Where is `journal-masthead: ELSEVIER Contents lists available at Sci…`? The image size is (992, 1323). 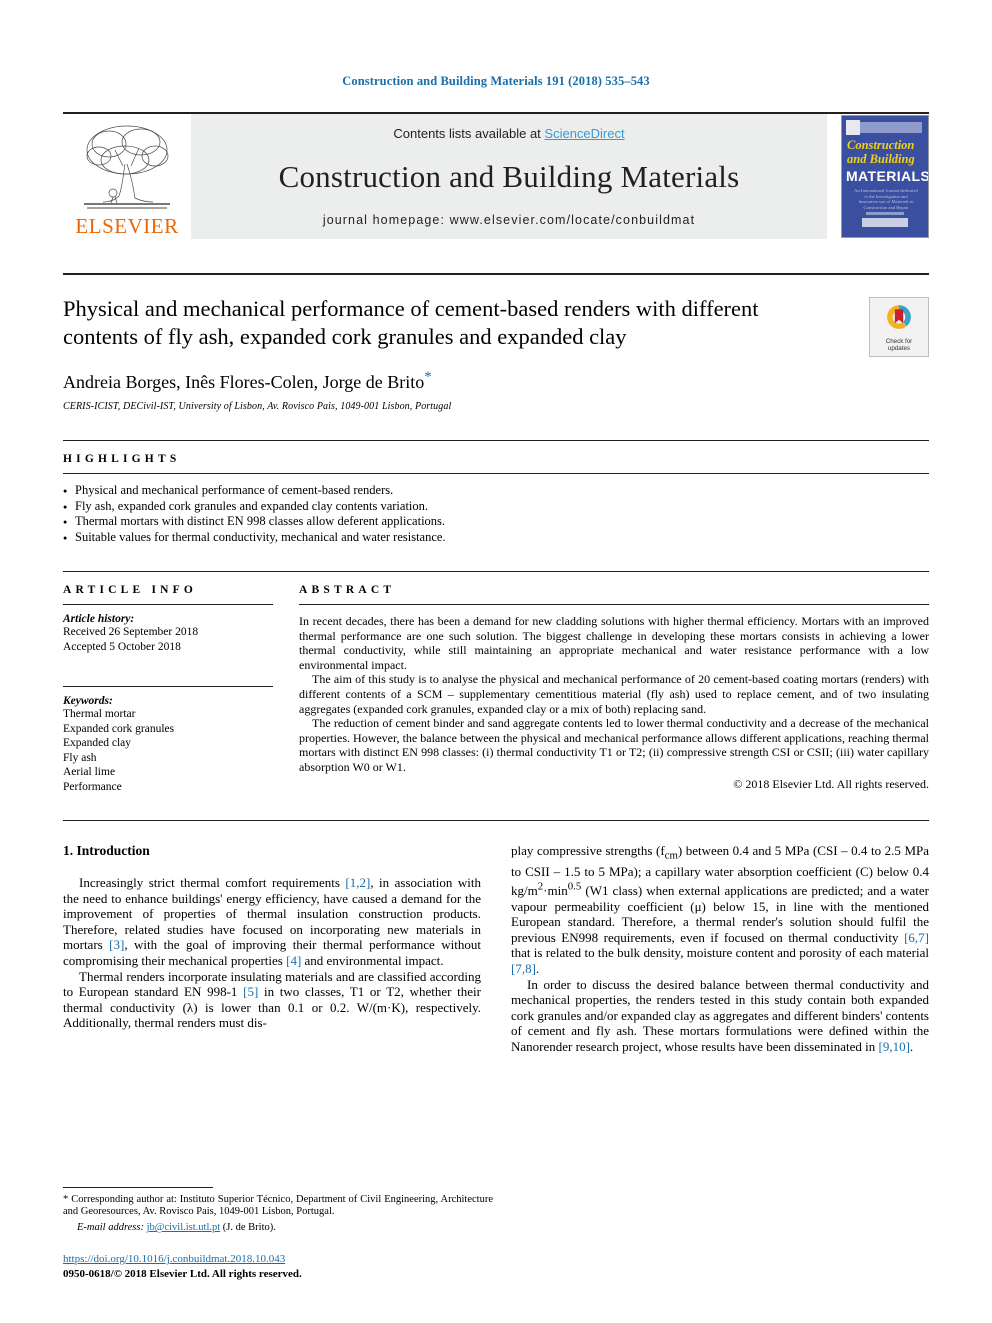 journal-masthead: ELSEVIER Contents lists available at Sci… is located at coordinates (496, 175).